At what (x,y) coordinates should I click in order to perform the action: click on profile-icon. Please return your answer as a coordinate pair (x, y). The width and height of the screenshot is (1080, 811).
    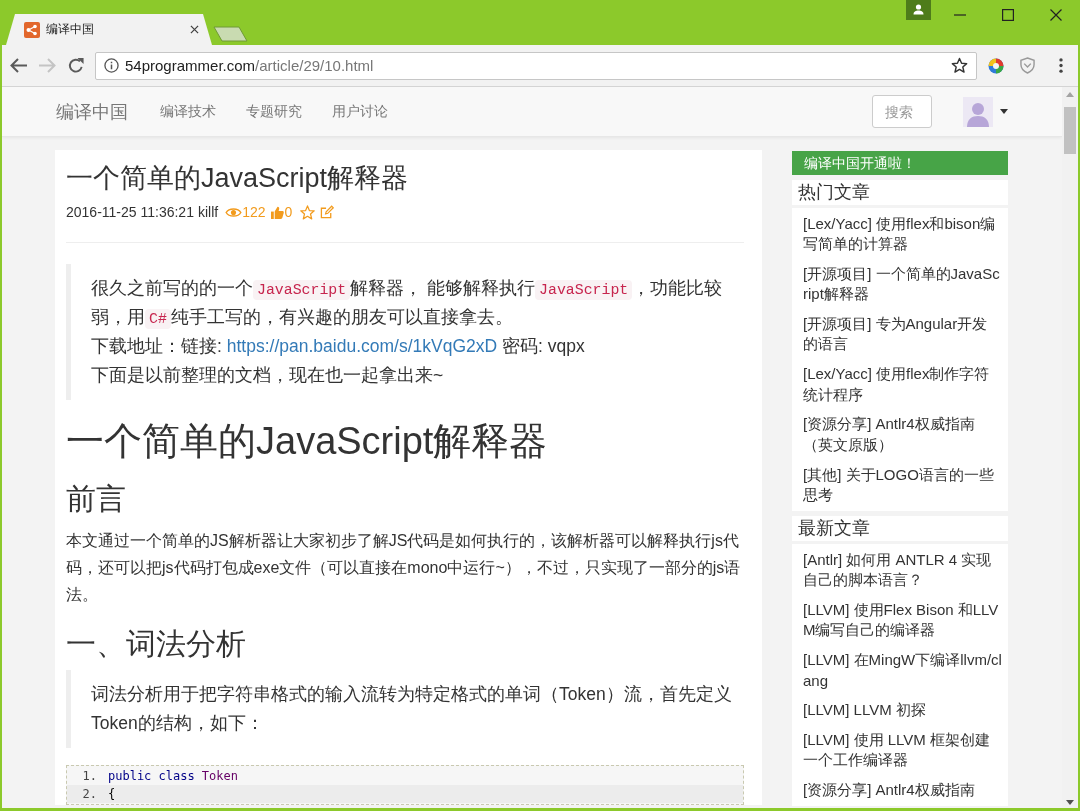
    Looking at the image, I should click on (918, 10).